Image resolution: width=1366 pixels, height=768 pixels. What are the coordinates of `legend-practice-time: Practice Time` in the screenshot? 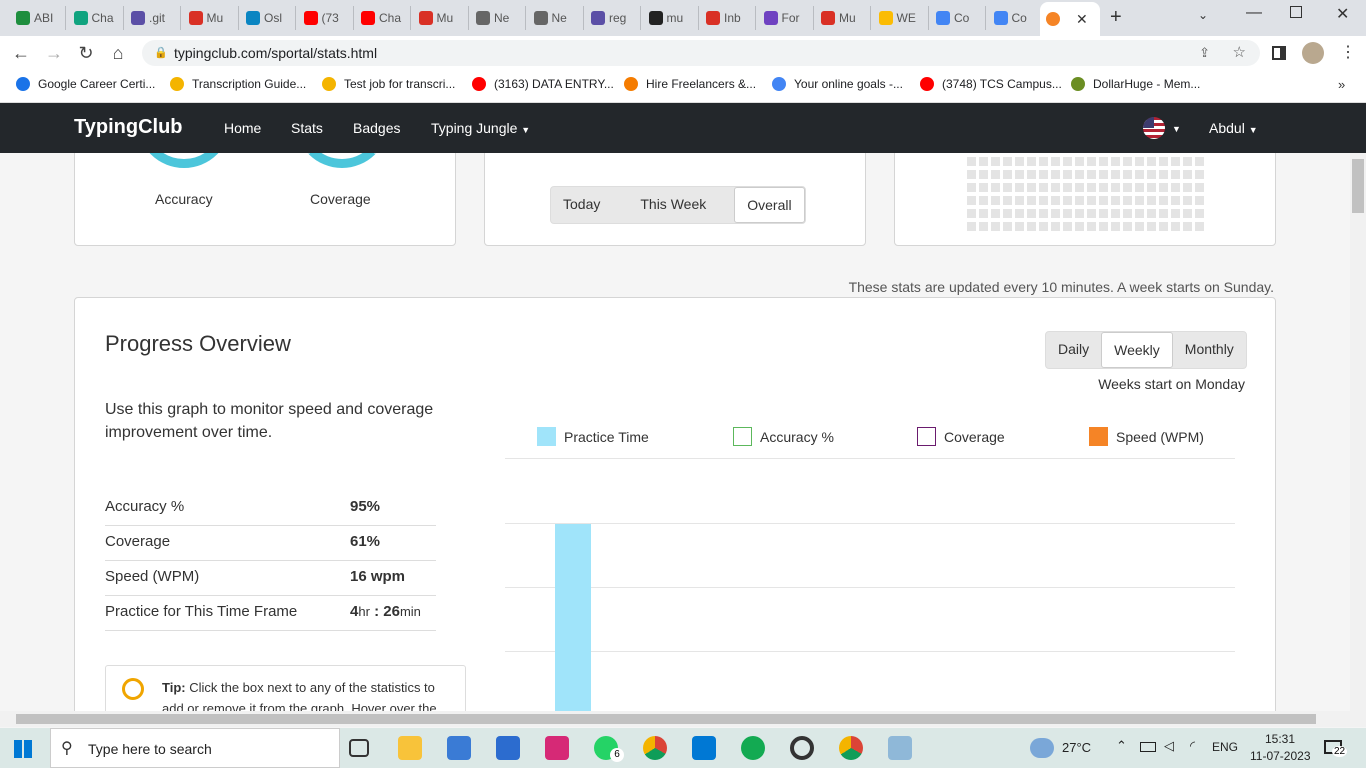 It's located at (593, 436).